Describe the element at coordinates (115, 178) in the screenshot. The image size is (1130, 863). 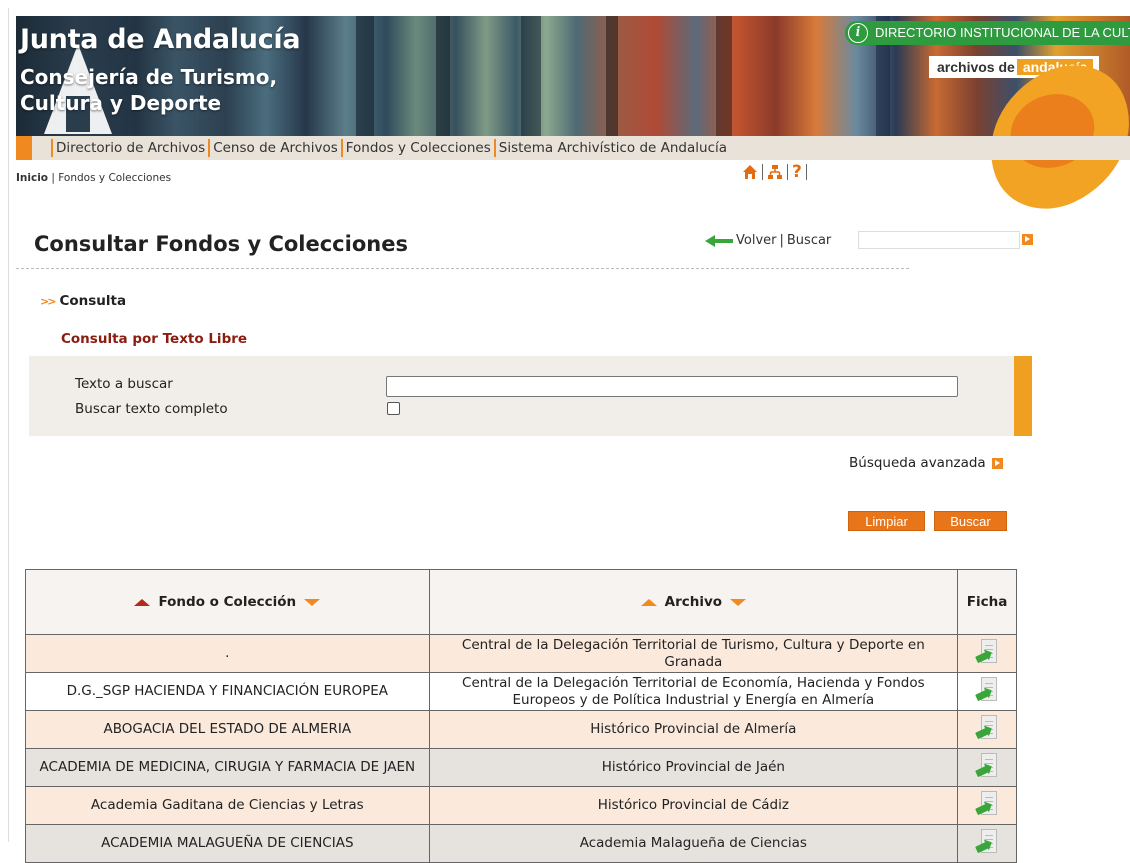
I see `breadcrumb-current: Fondos y Colecciones` at that location.